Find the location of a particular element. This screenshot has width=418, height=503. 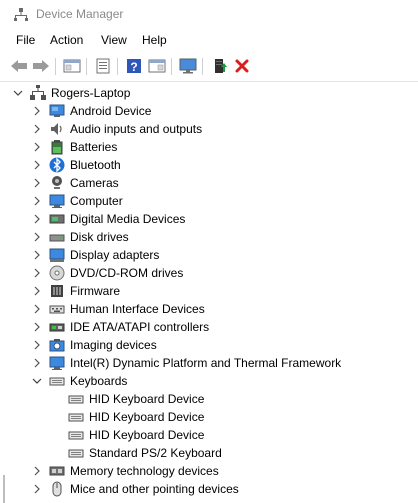

tree-category-label: IDE ATA/ATAPI controllers is located at coordinates (140, 327).